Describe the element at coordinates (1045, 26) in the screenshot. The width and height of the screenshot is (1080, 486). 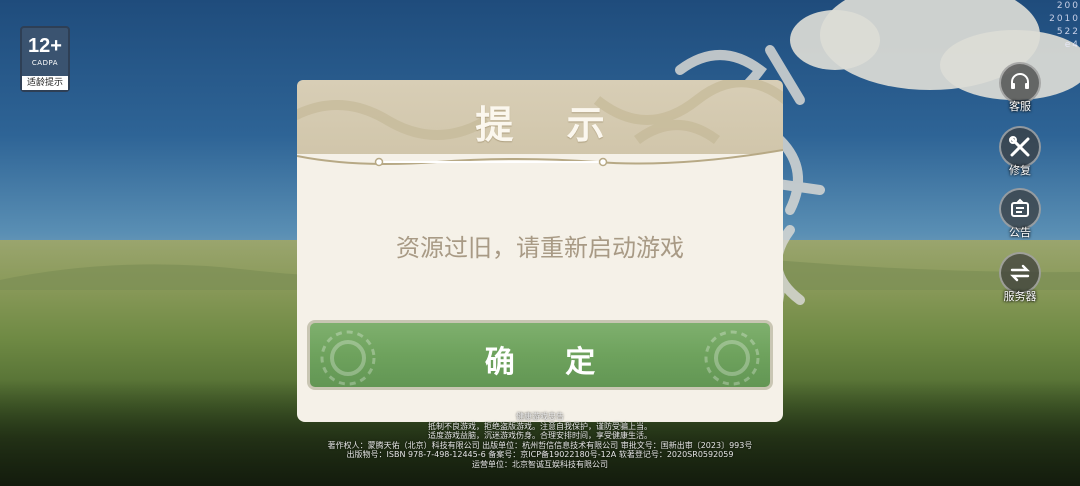
I see `corner-version-text: 200 2010 522 e4` at that location.